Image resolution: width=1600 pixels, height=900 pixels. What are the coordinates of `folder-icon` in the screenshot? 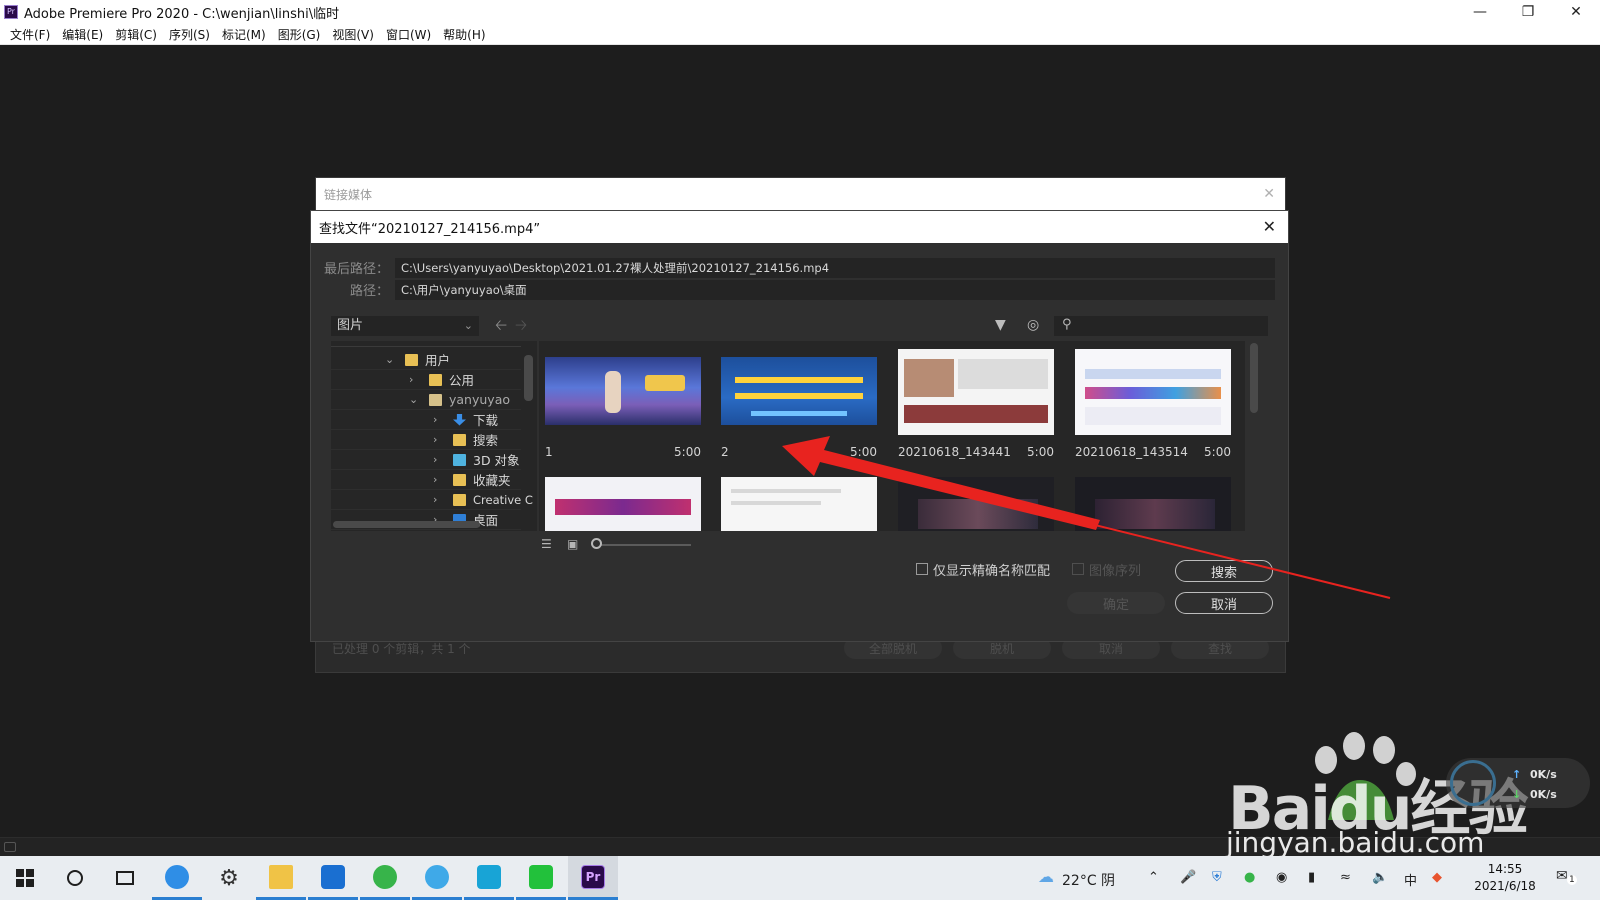 It's located at (411, 359).